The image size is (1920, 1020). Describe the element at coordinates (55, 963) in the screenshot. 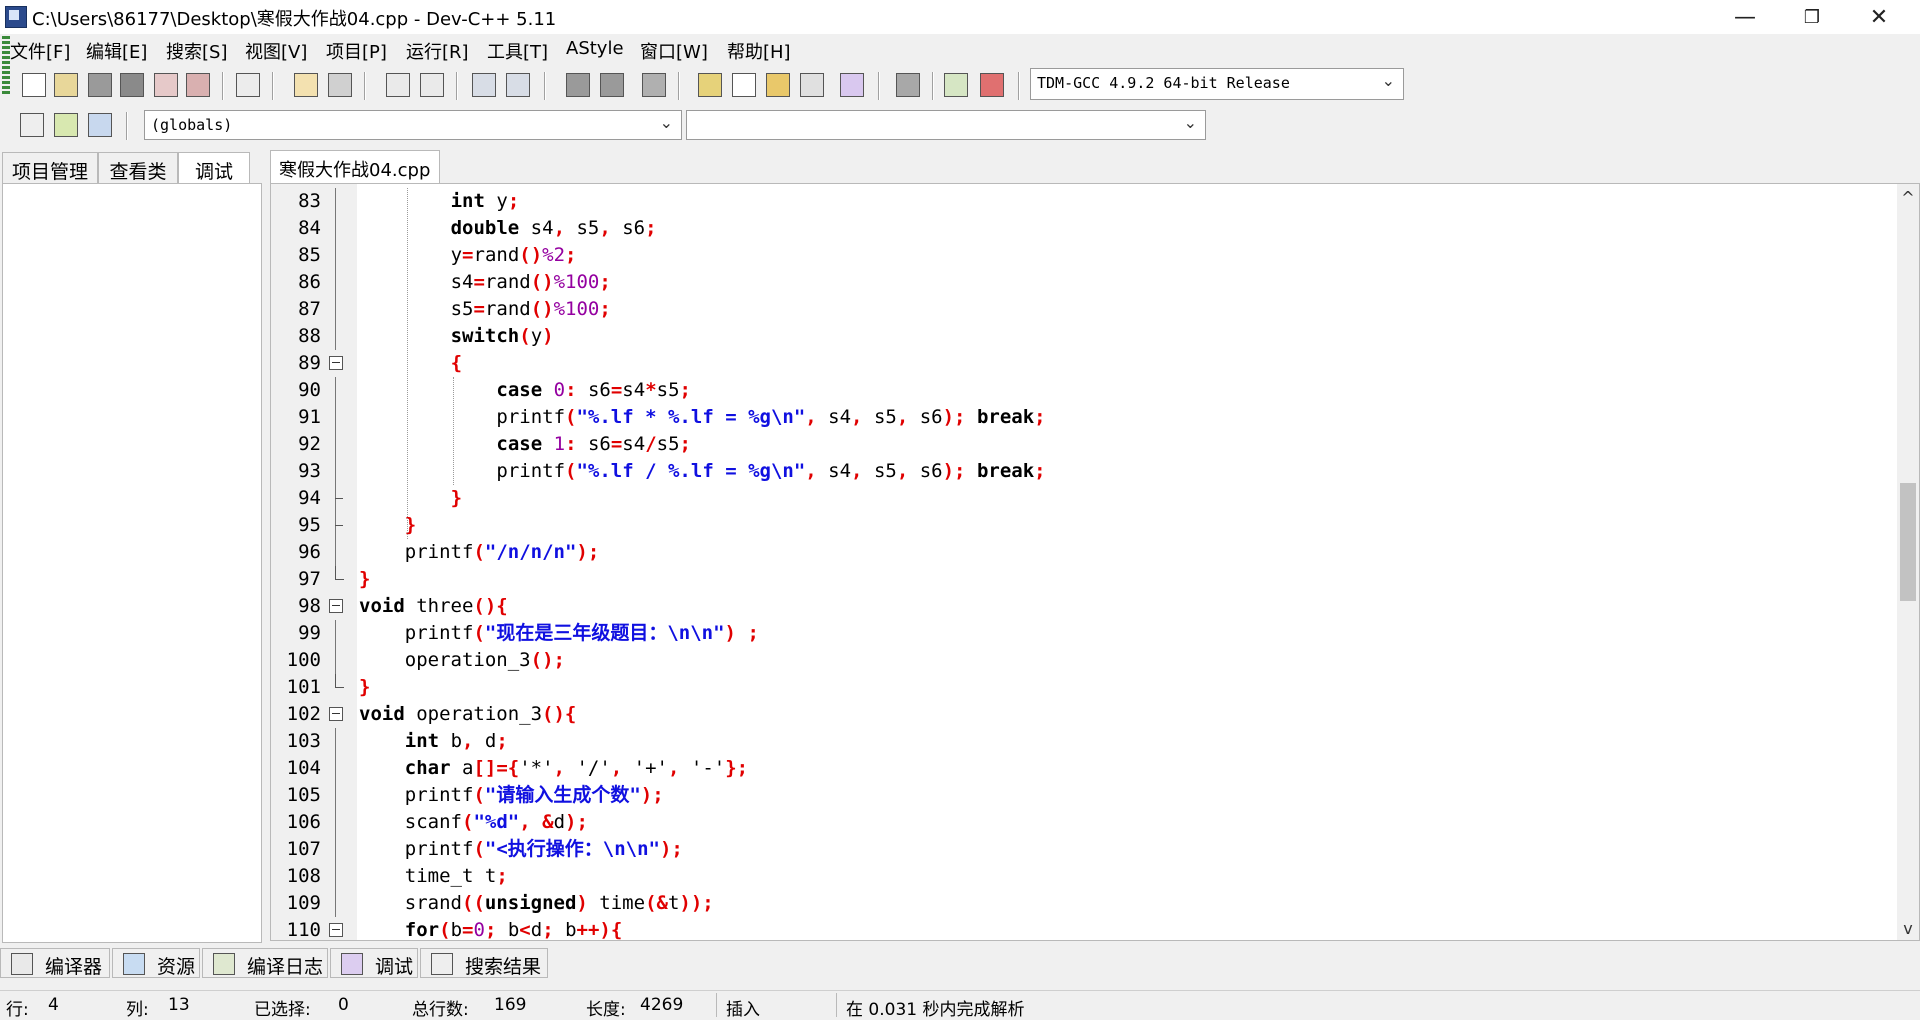

I see `tab-compiler: 编译器` at that location.